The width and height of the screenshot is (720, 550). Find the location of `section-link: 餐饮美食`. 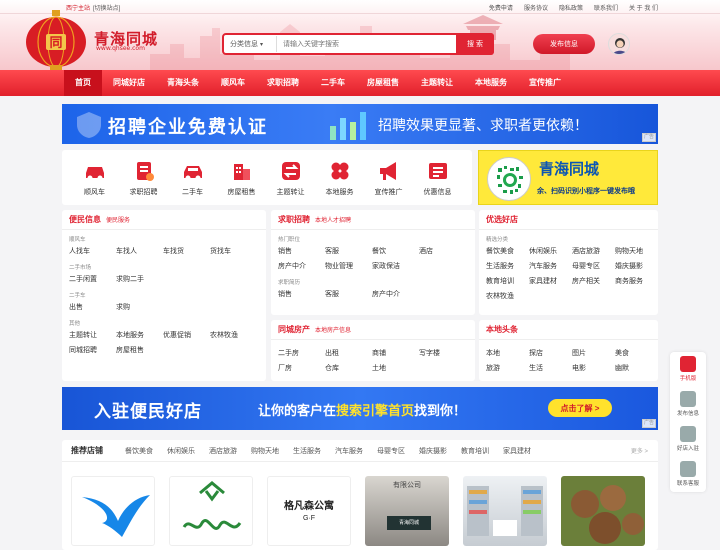

section-link: 餐饮美食 is located at coordinates (507, 251).